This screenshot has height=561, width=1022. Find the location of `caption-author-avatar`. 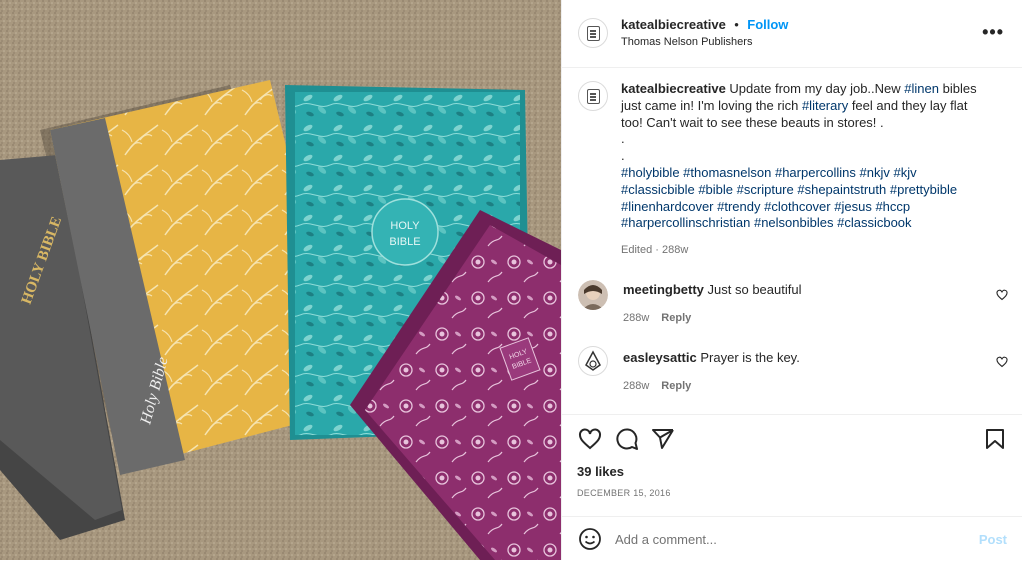

caption-author-avatar is located at coordinates (593, 96).